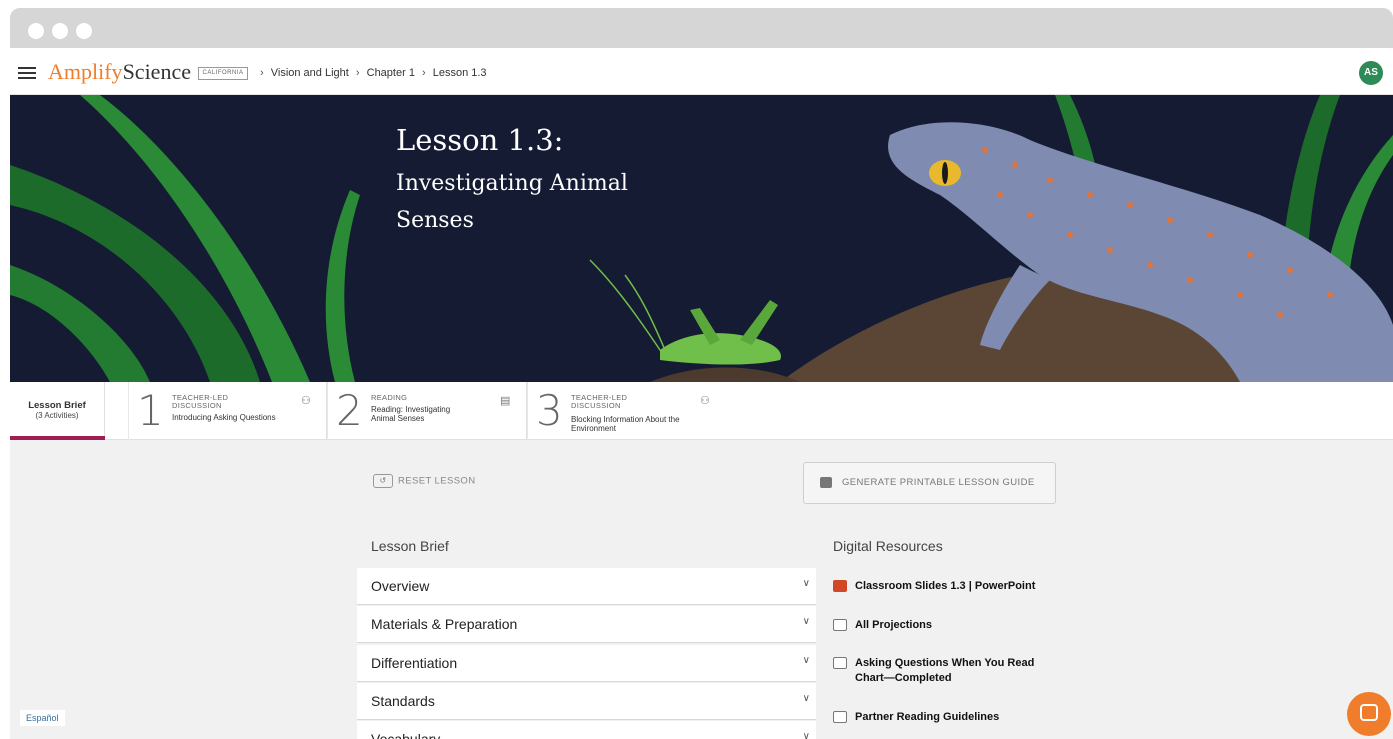  What do you see at coordinates (60, 31) in the screenshot?
I see `window-minimize-dot` at bounding box center [60, 31].